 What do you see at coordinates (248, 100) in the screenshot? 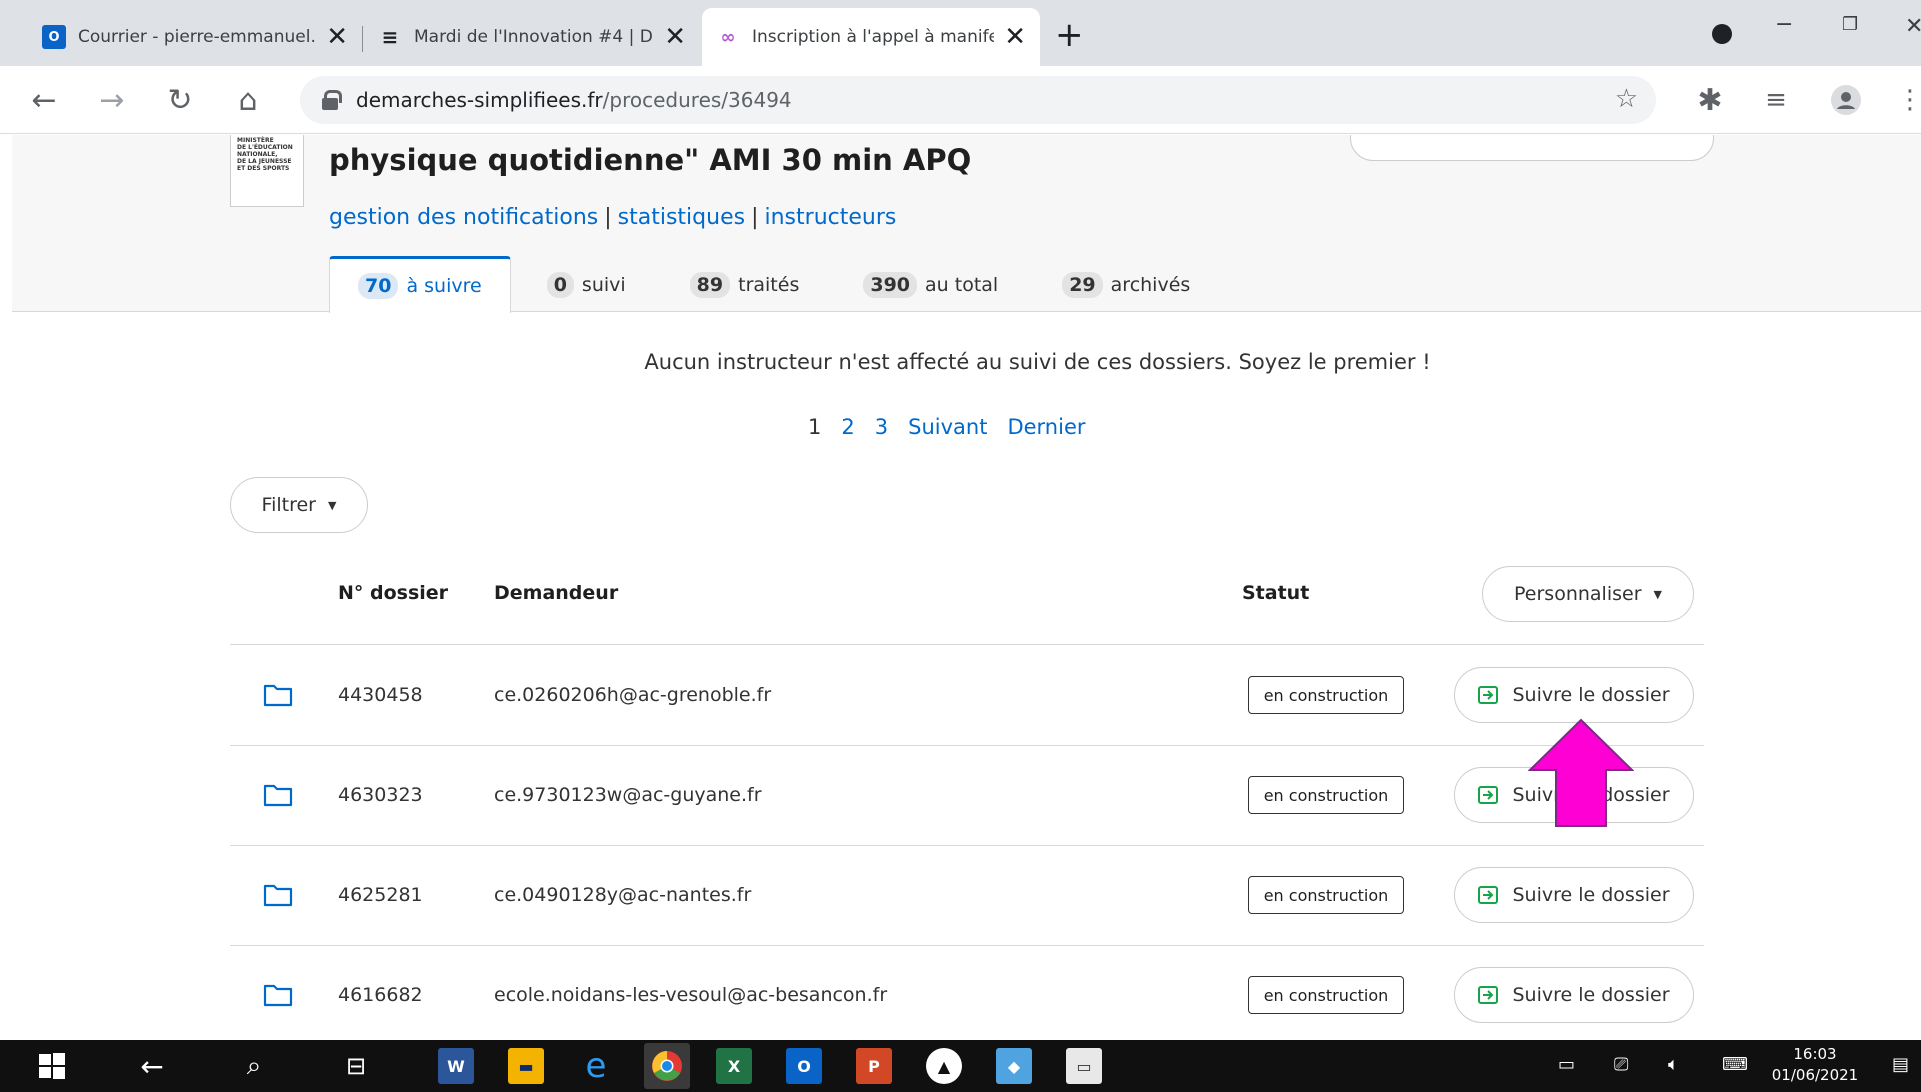
I see `home-icon: ⌂` at bounding box center [248, 100].